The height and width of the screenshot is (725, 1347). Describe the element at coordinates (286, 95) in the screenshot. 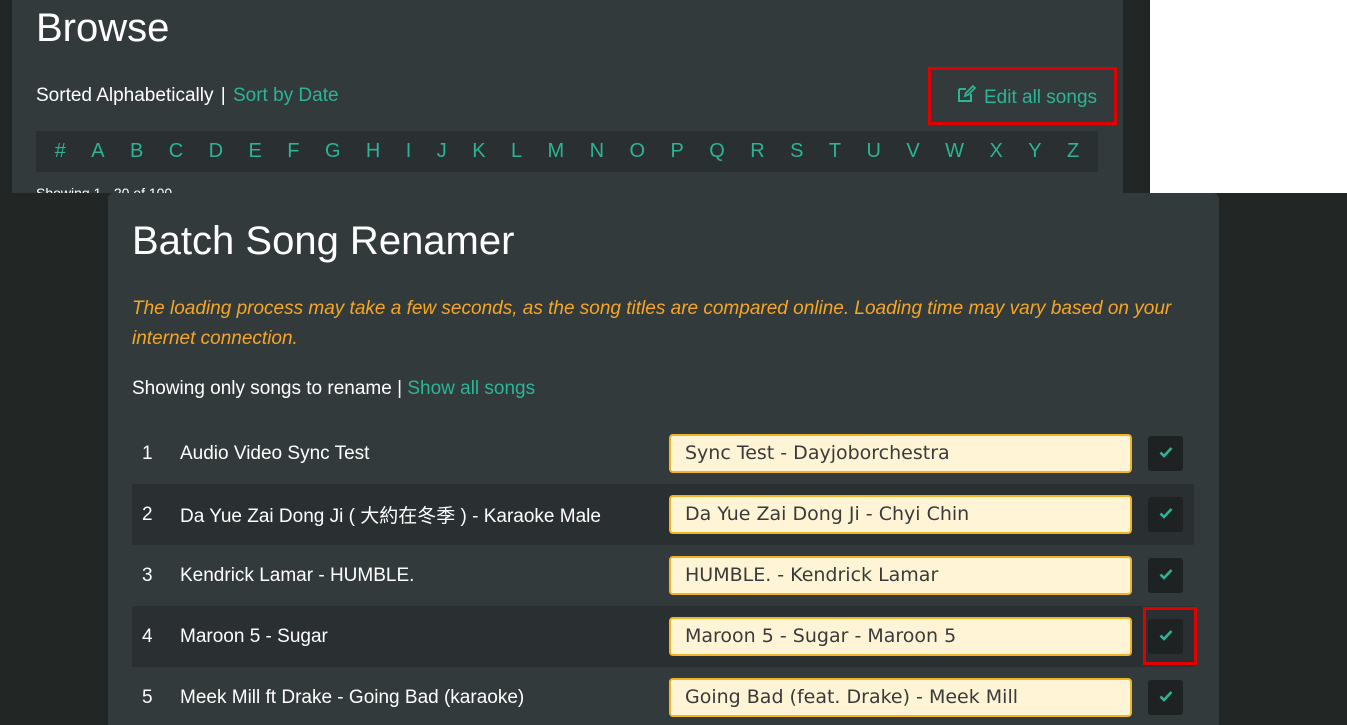

I see `sort-by-date-link: Sort by Date` at that location.